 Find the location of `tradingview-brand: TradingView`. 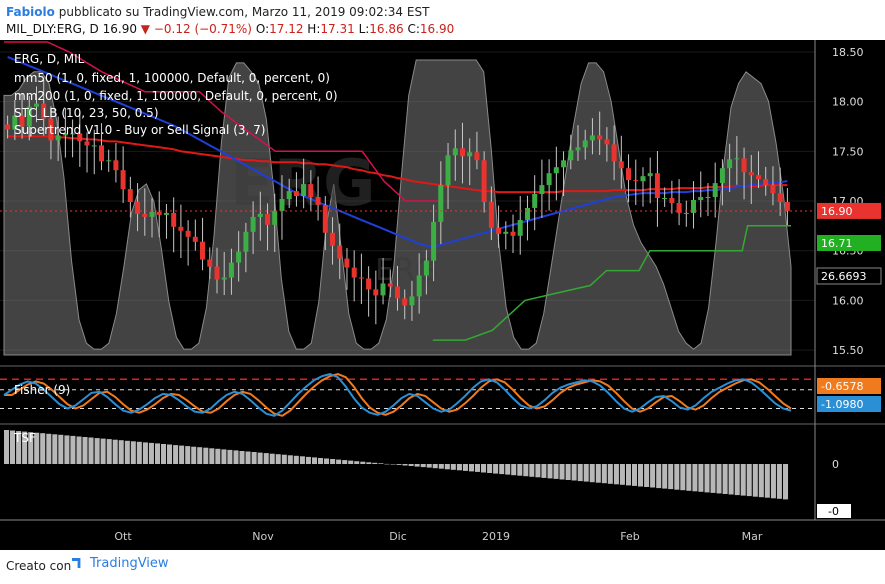

tradingview-brand: TradingView is located at coordinates (120, 563).